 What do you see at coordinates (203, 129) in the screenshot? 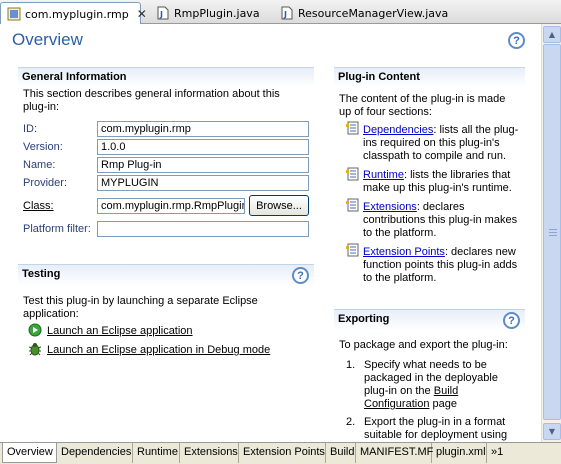
I see `id-field: com.myplugin.rmp` at bounding box center [203, 129].